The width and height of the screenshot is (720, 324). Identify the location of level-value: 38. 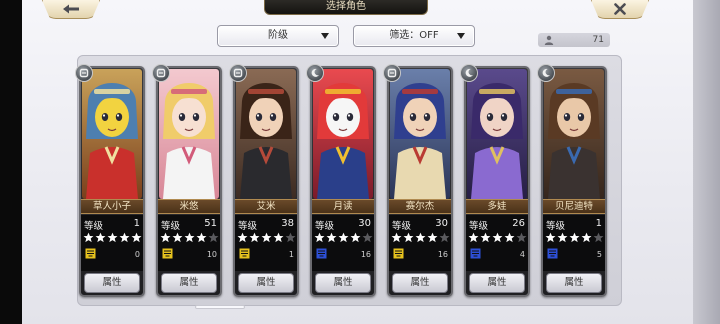
(287, 223).